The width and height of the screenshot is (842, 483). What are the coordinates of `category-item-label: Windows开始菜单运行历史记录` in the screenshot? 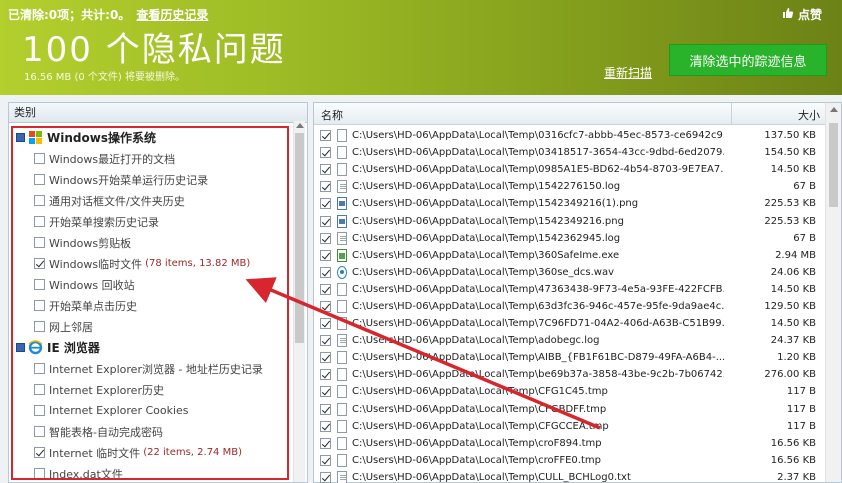 It's located at (129, 180).